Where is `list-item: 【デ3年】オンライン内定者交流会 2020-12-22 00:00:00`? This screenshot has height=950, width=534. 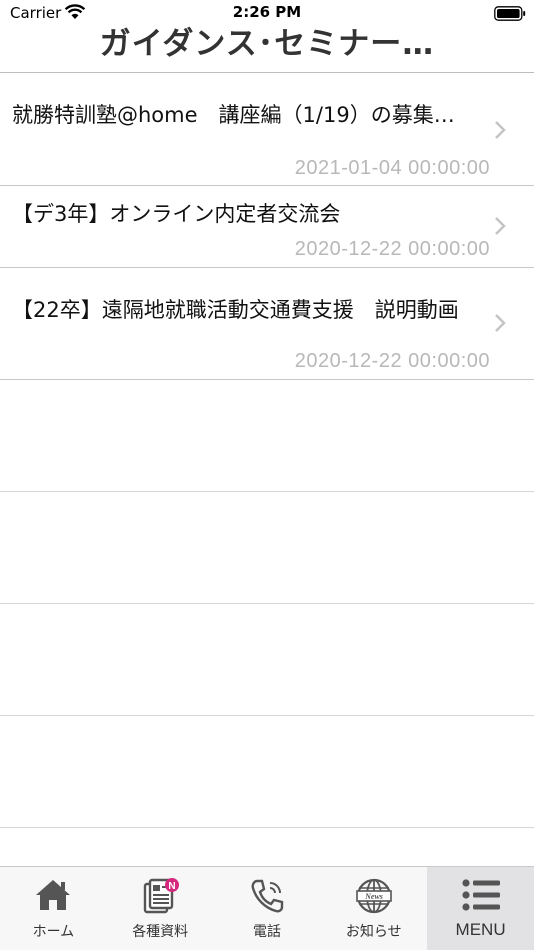 list-item: 【デ3年】オンライン内定者交流会 2020-12-22 00:00:00 is located at coordinates (267, 227).